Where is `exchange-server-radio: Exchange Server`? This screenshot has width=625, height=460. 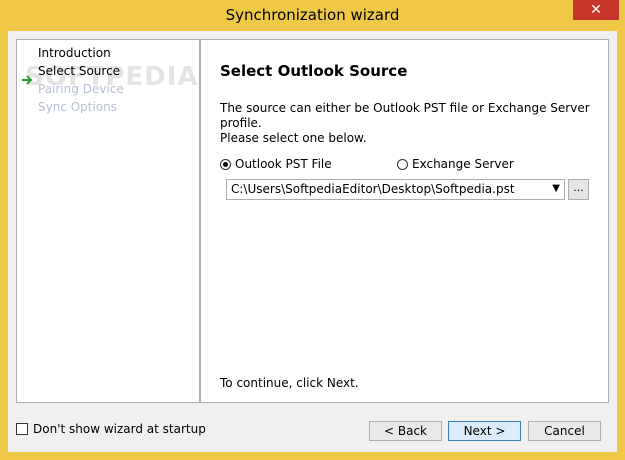 exchange-server-radio: Exchange Server is located at coordinates (455, 164).